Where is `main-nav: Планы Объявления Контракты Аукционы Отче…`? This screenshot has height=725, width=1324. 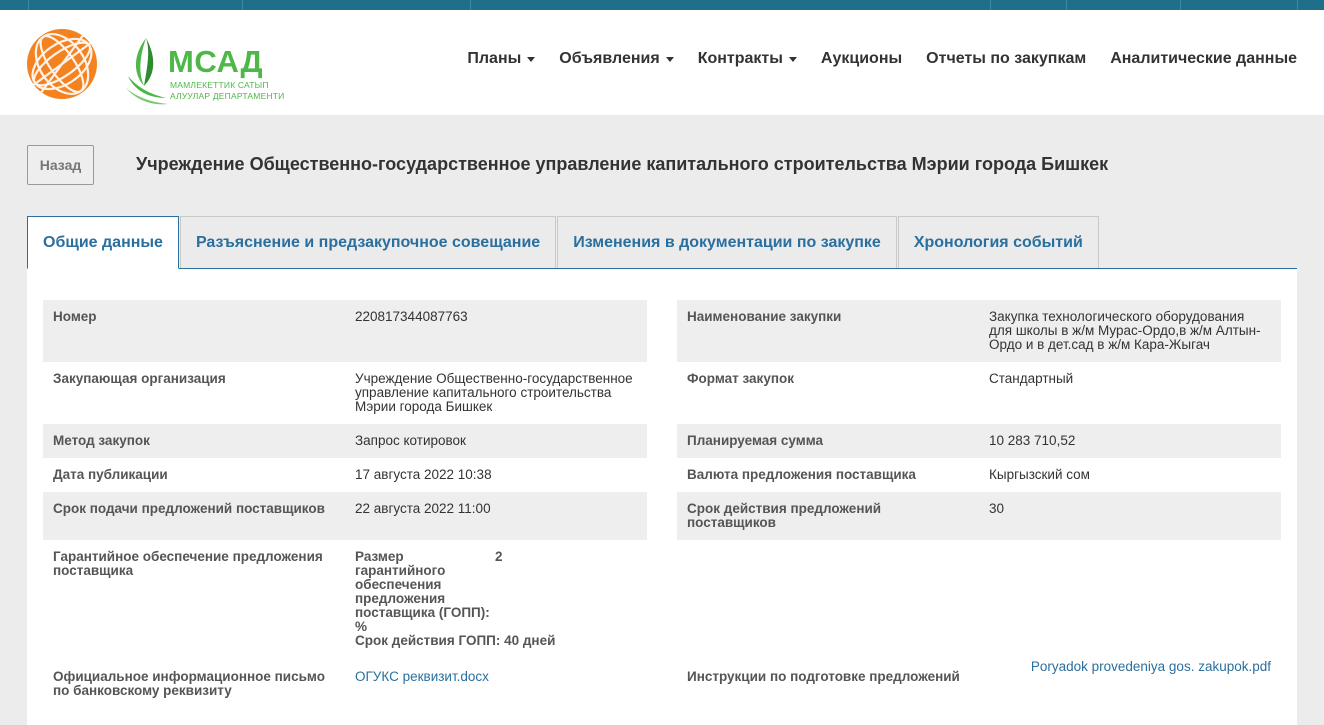 main-nav: Планы Объявления Контракты Аукционы Отче… is located at coordinates (882, 59).